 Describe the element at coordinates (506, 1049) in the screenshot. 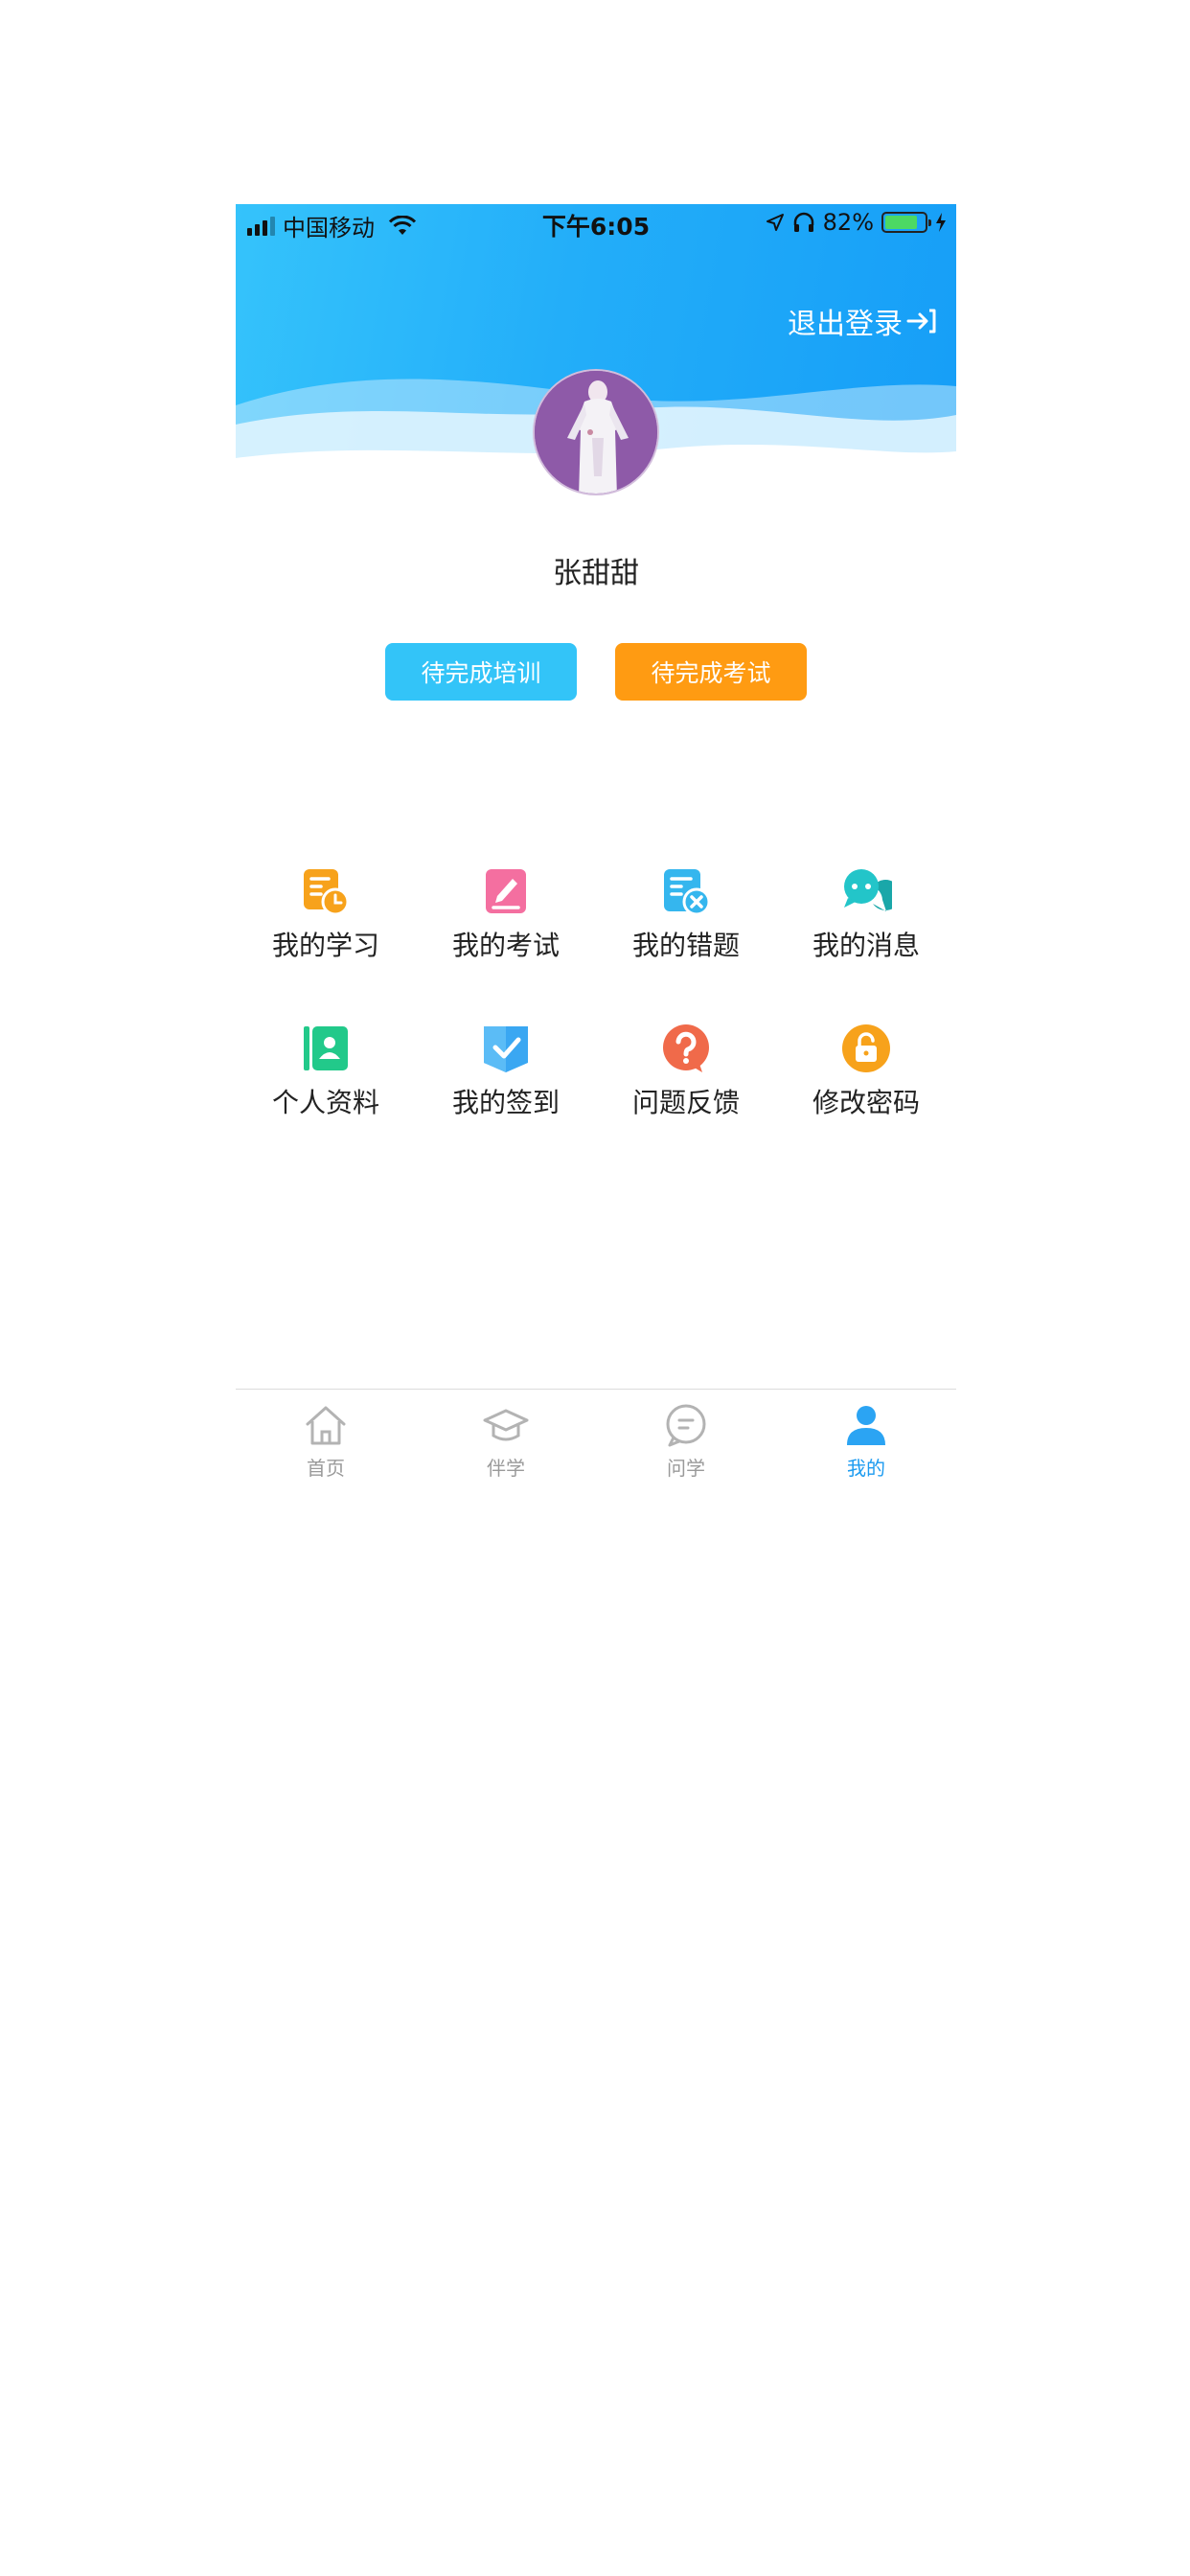

I see `checkin-icon` at that location.